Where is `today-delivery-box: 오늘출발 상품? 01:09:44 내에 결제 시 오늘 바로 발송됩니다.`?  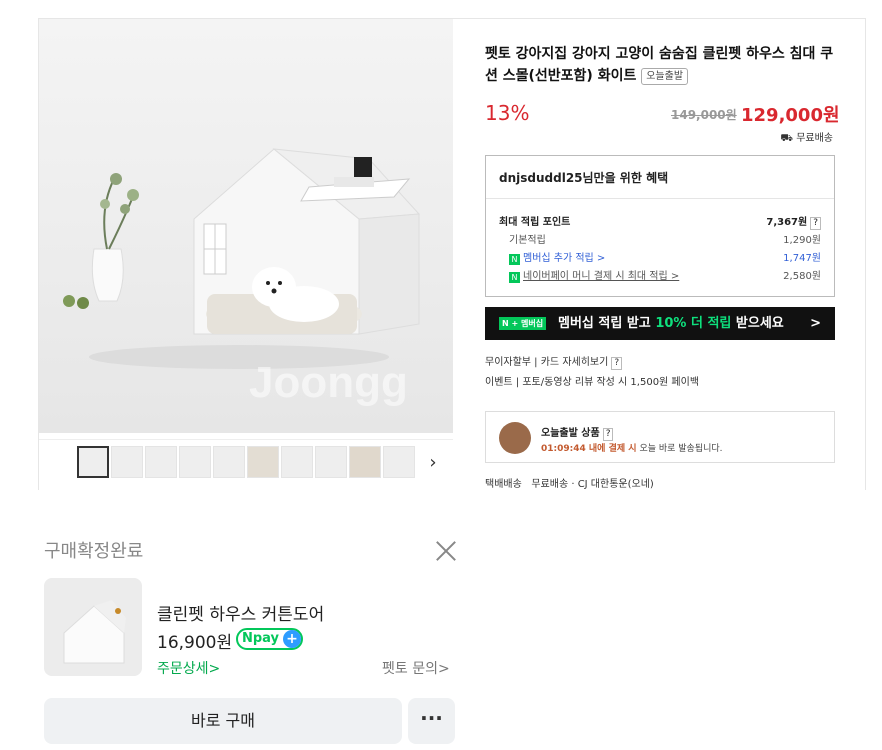
today-delivery-box: 오늘출발 상품? 01:09:44 내에 결제 시 오늘 바로 발송됩니다. is located at coordinates (660, 437).